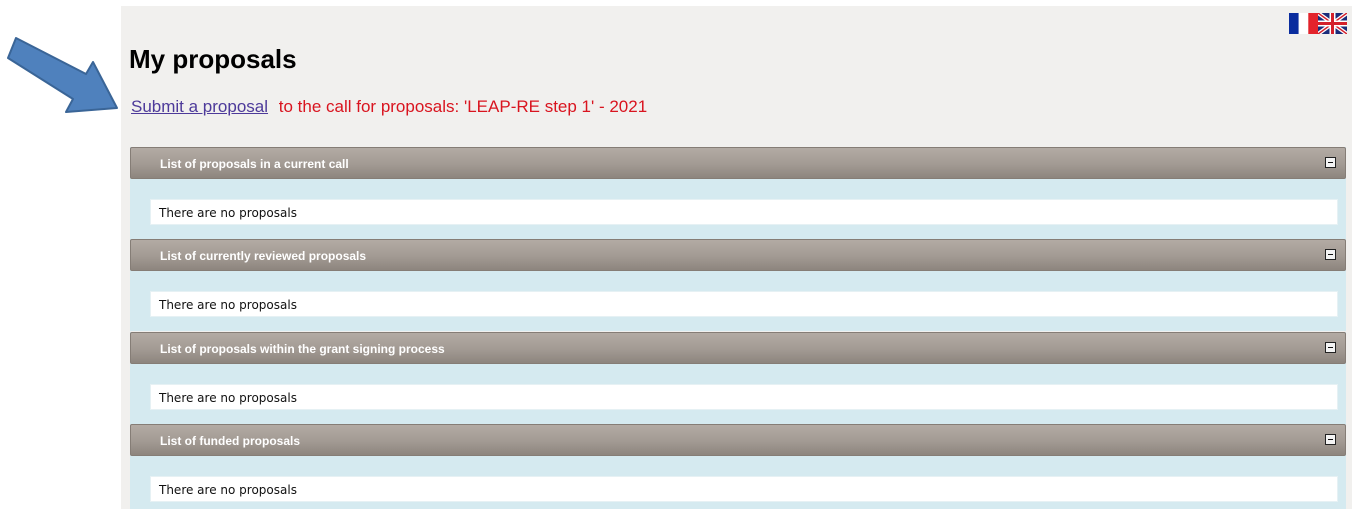  Describe the element at coordinates (213, 59) in the screenshot. I see `page-title: My proposals` at that location.